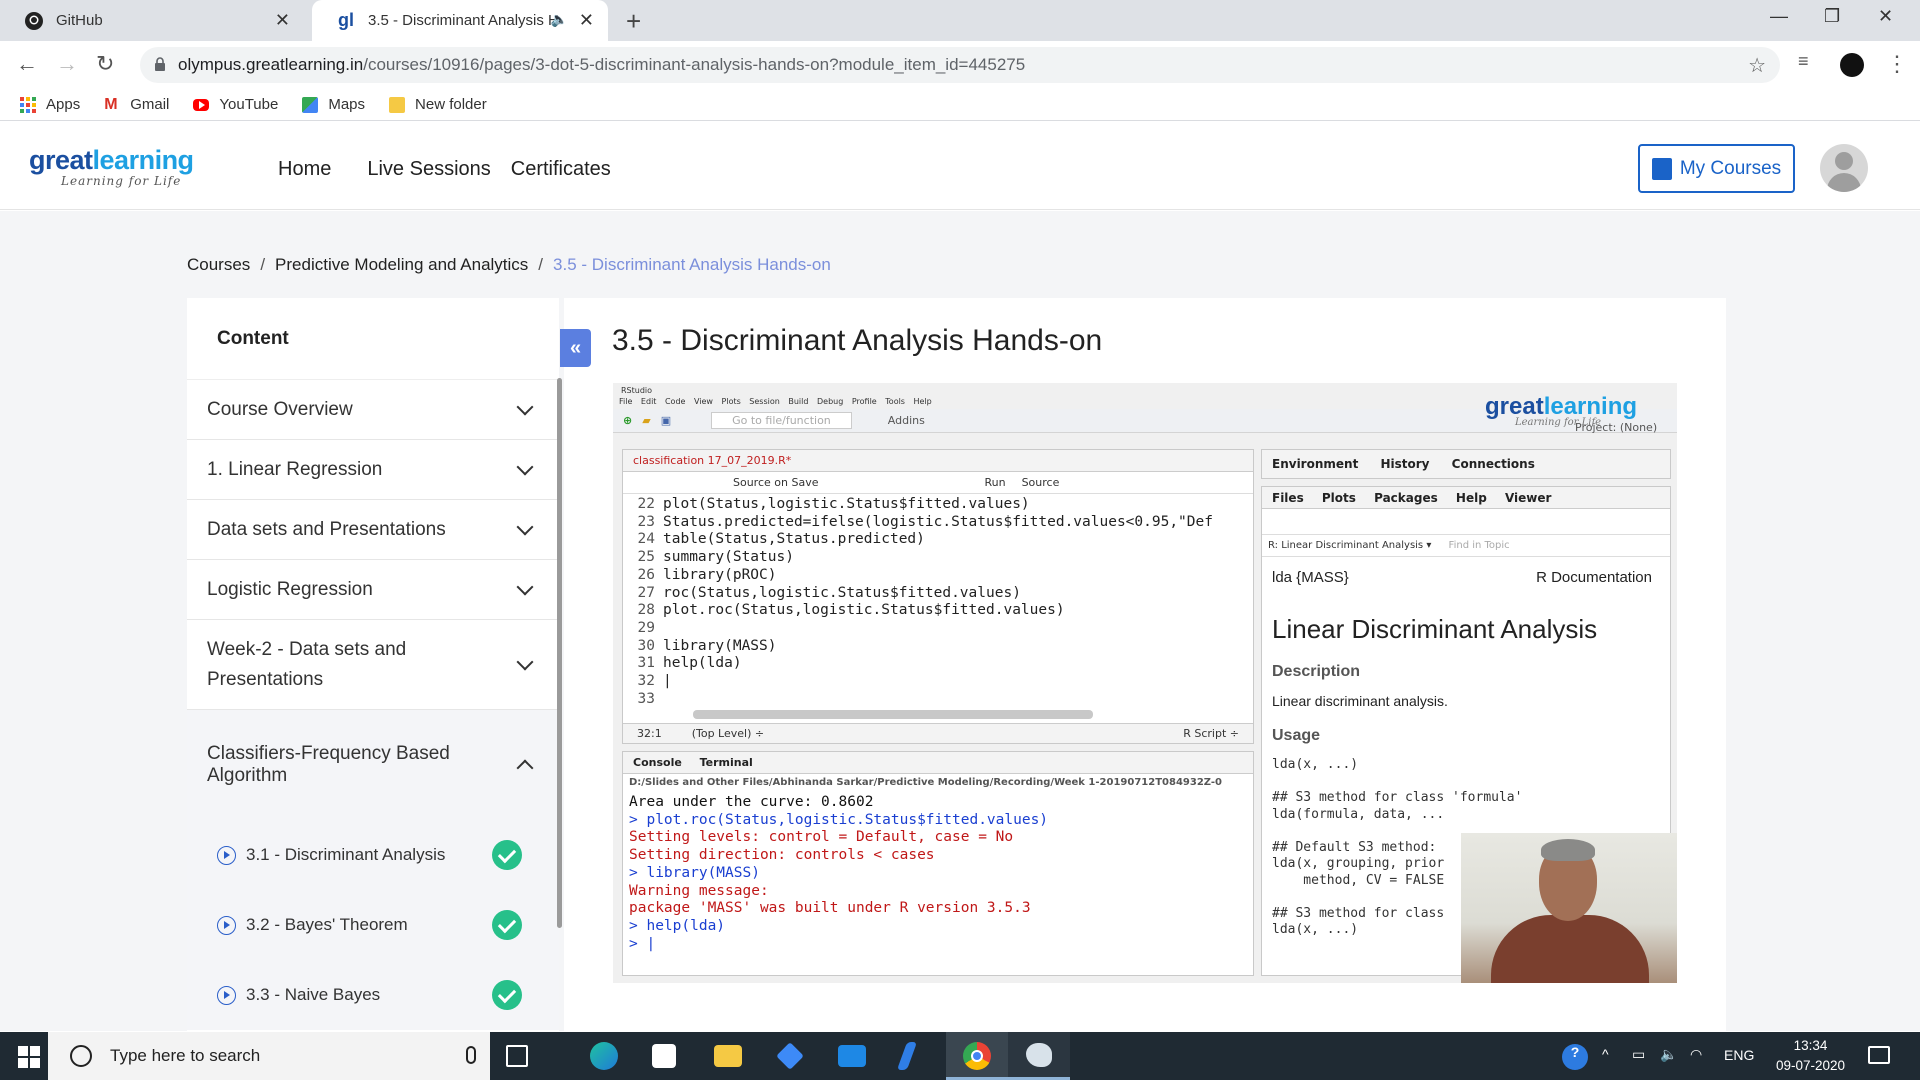 Image resolution: width=1920 pixels, height=1080 pixels. I want to click on paint-taskbar-item, so click(1039, 1056).